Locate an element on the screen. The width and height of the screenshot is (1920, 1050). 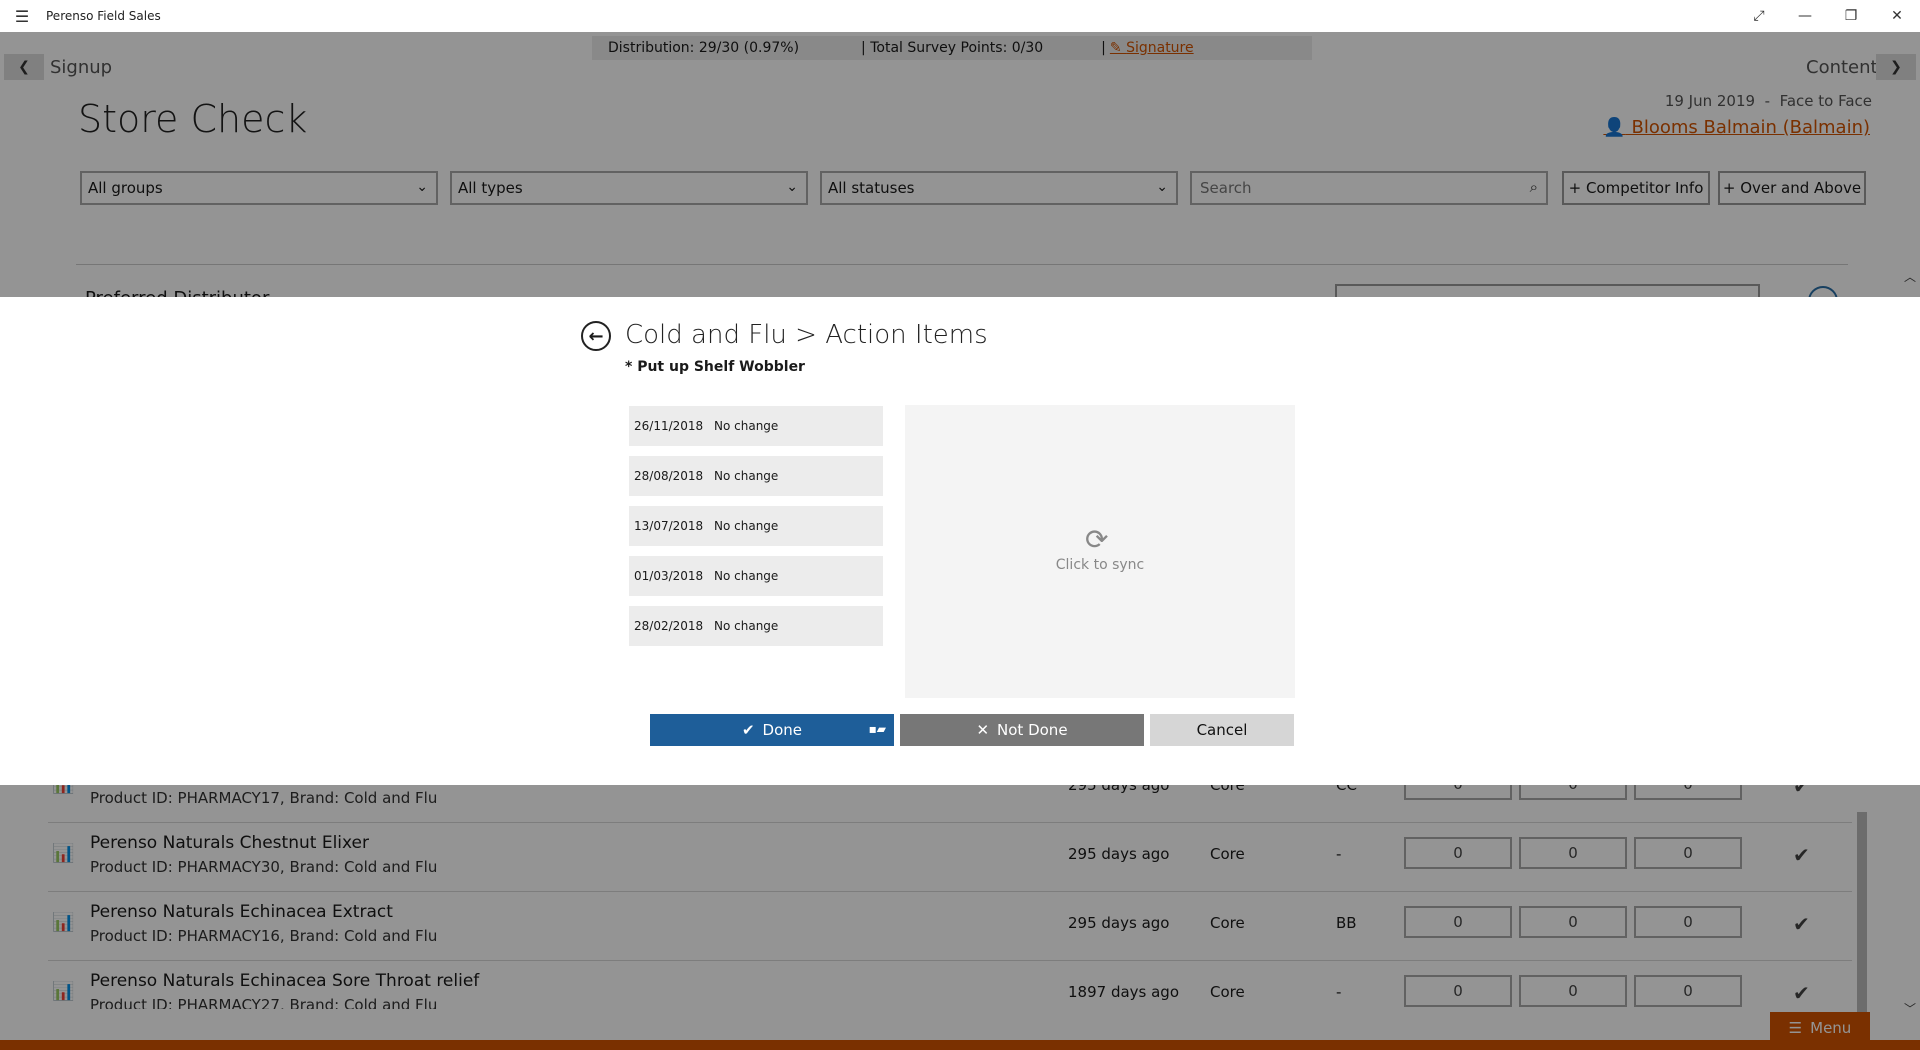
dialog-title: Cold and Flu > Action Items is located at coordinates (806, 335).